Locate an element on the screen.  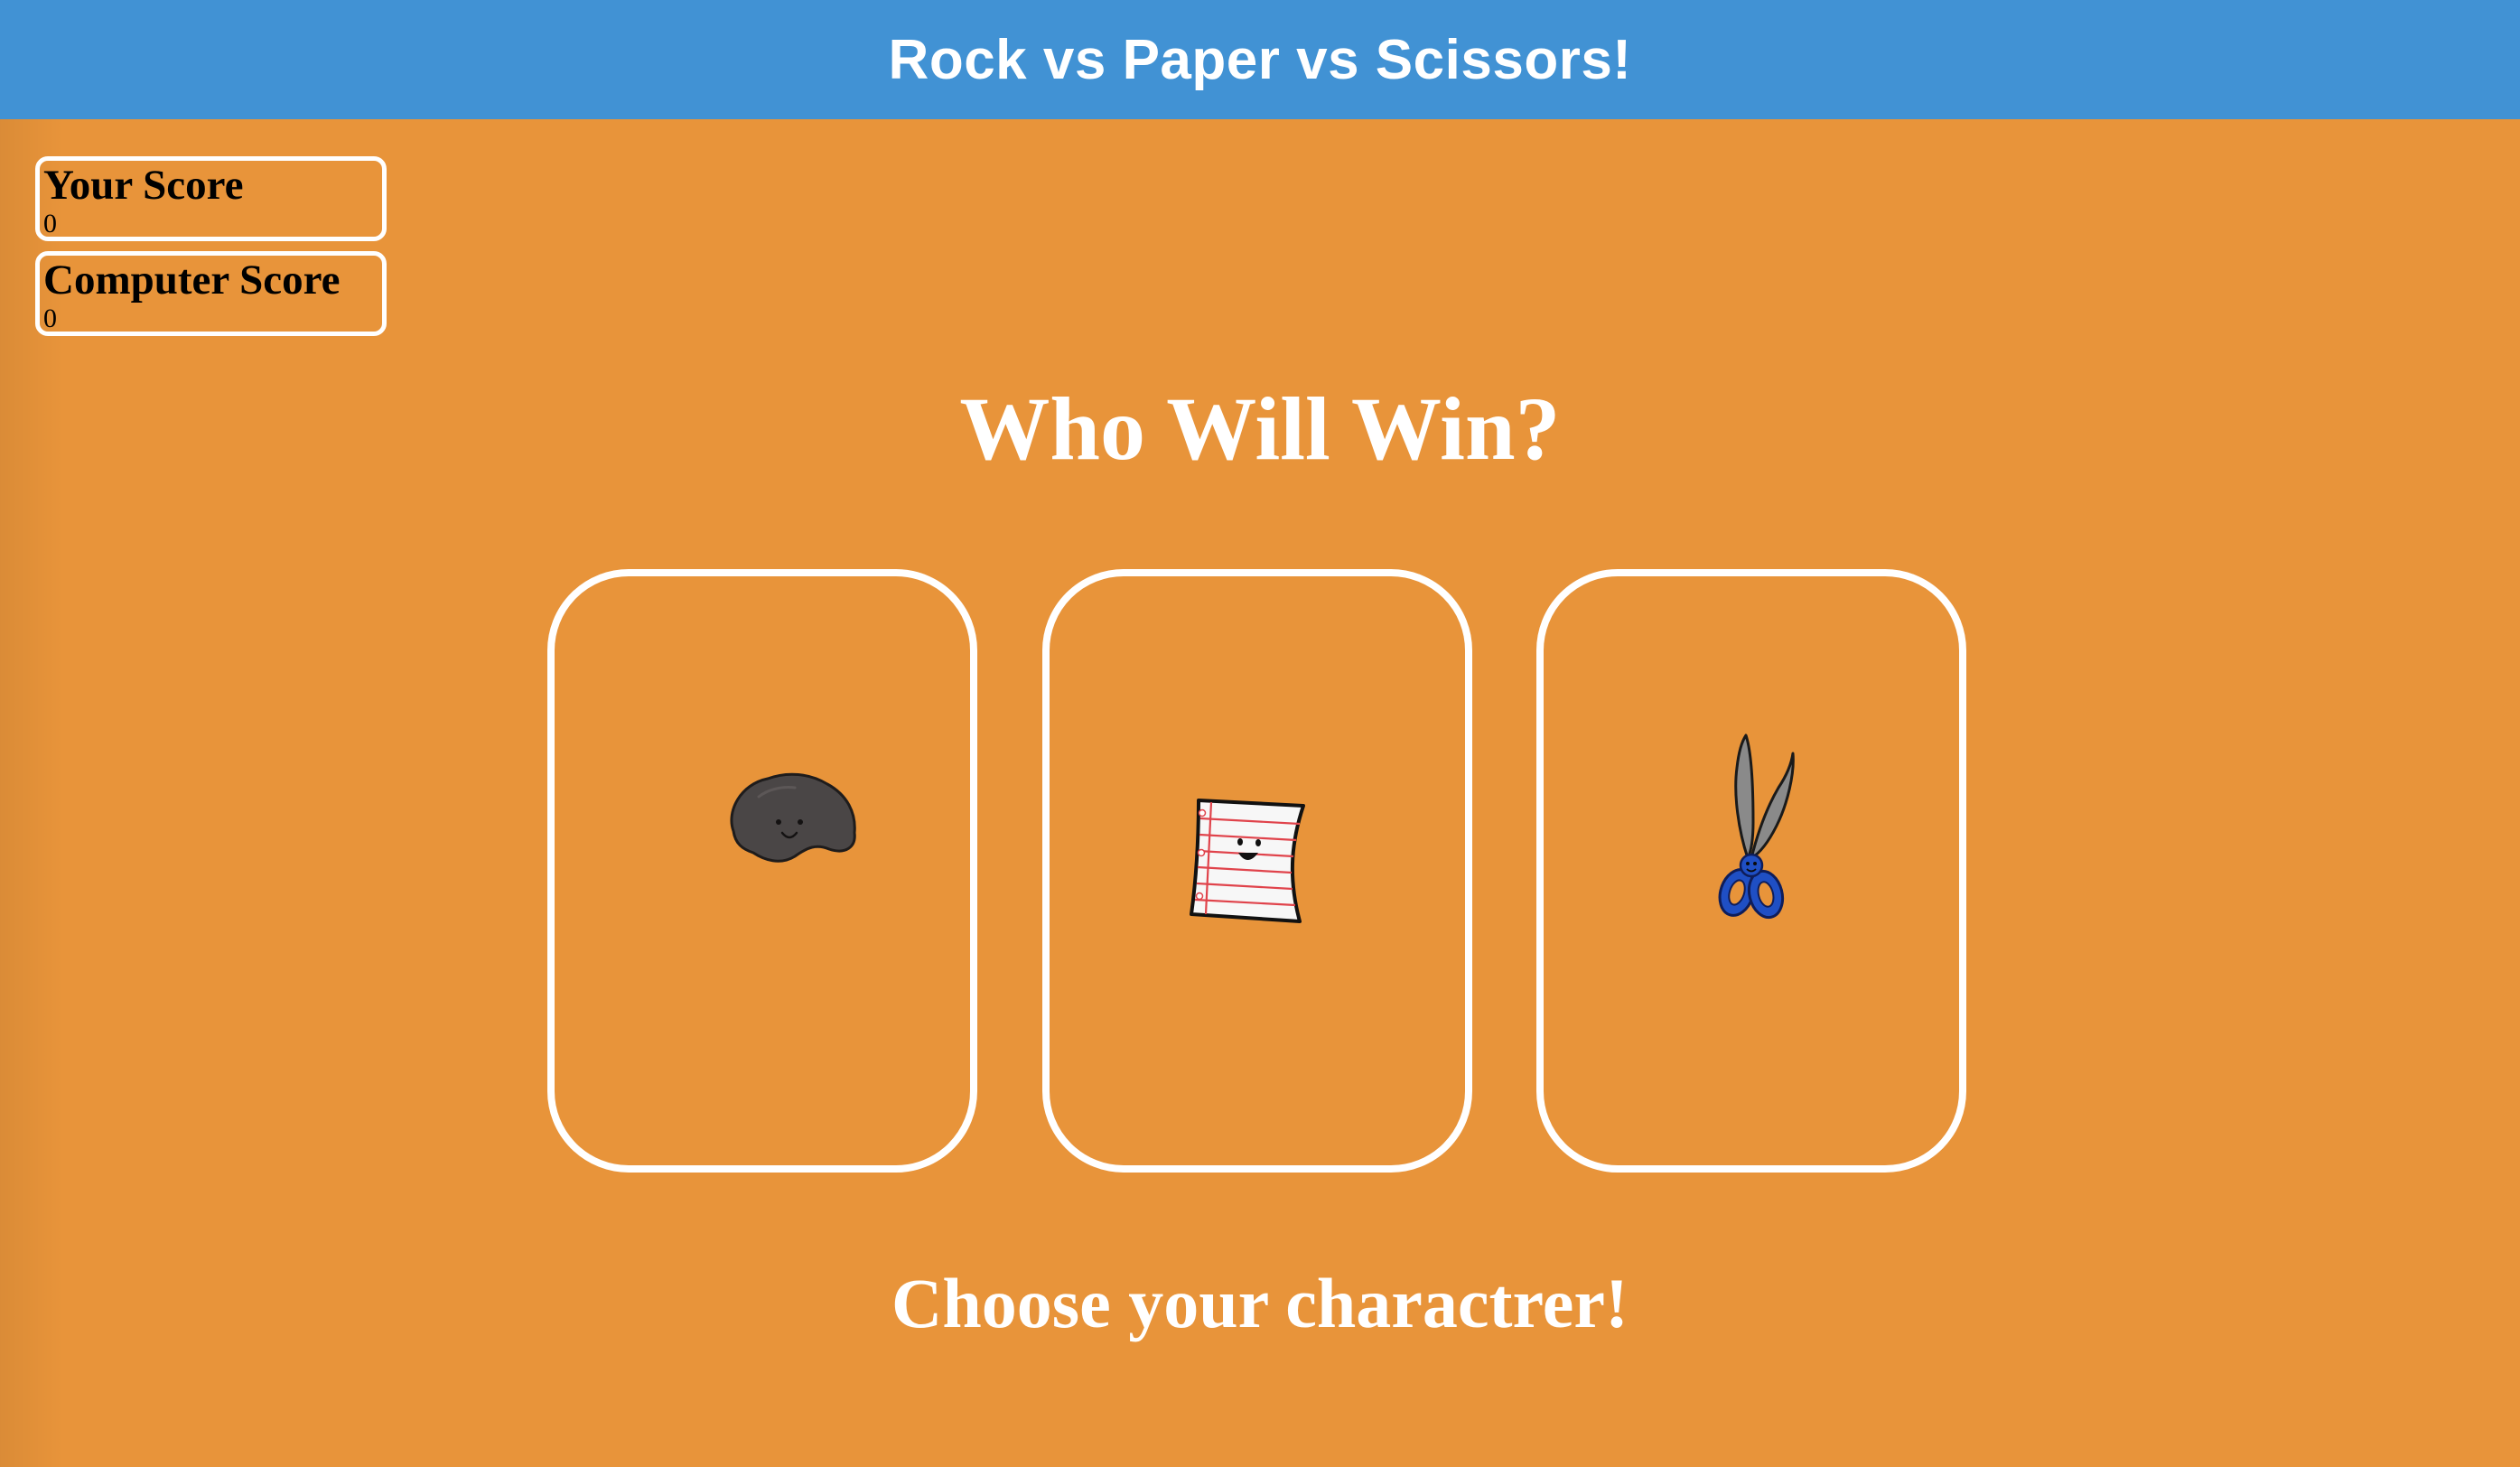
rock-icon is located at coordinates (793, 817).